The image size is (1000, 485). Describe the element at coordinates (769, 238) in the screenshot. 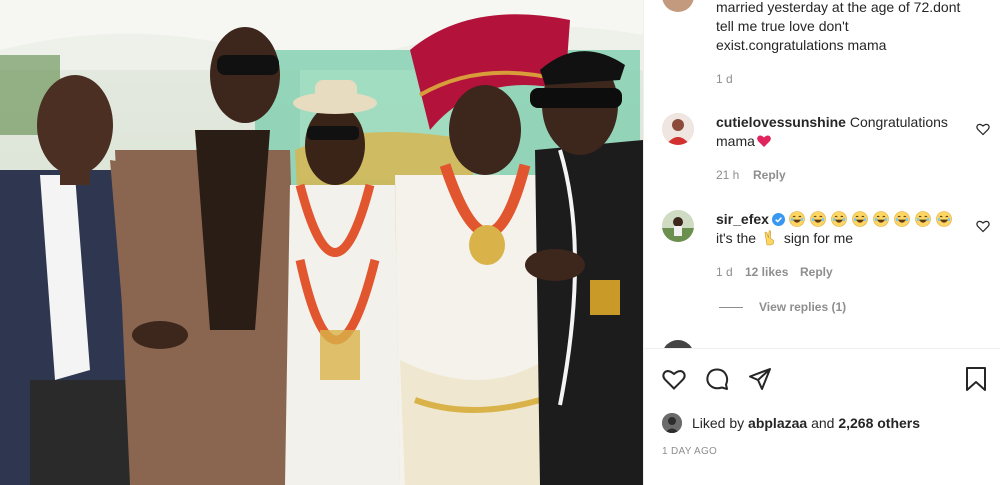

I see `peace-hand-emoji-icon` at that location.